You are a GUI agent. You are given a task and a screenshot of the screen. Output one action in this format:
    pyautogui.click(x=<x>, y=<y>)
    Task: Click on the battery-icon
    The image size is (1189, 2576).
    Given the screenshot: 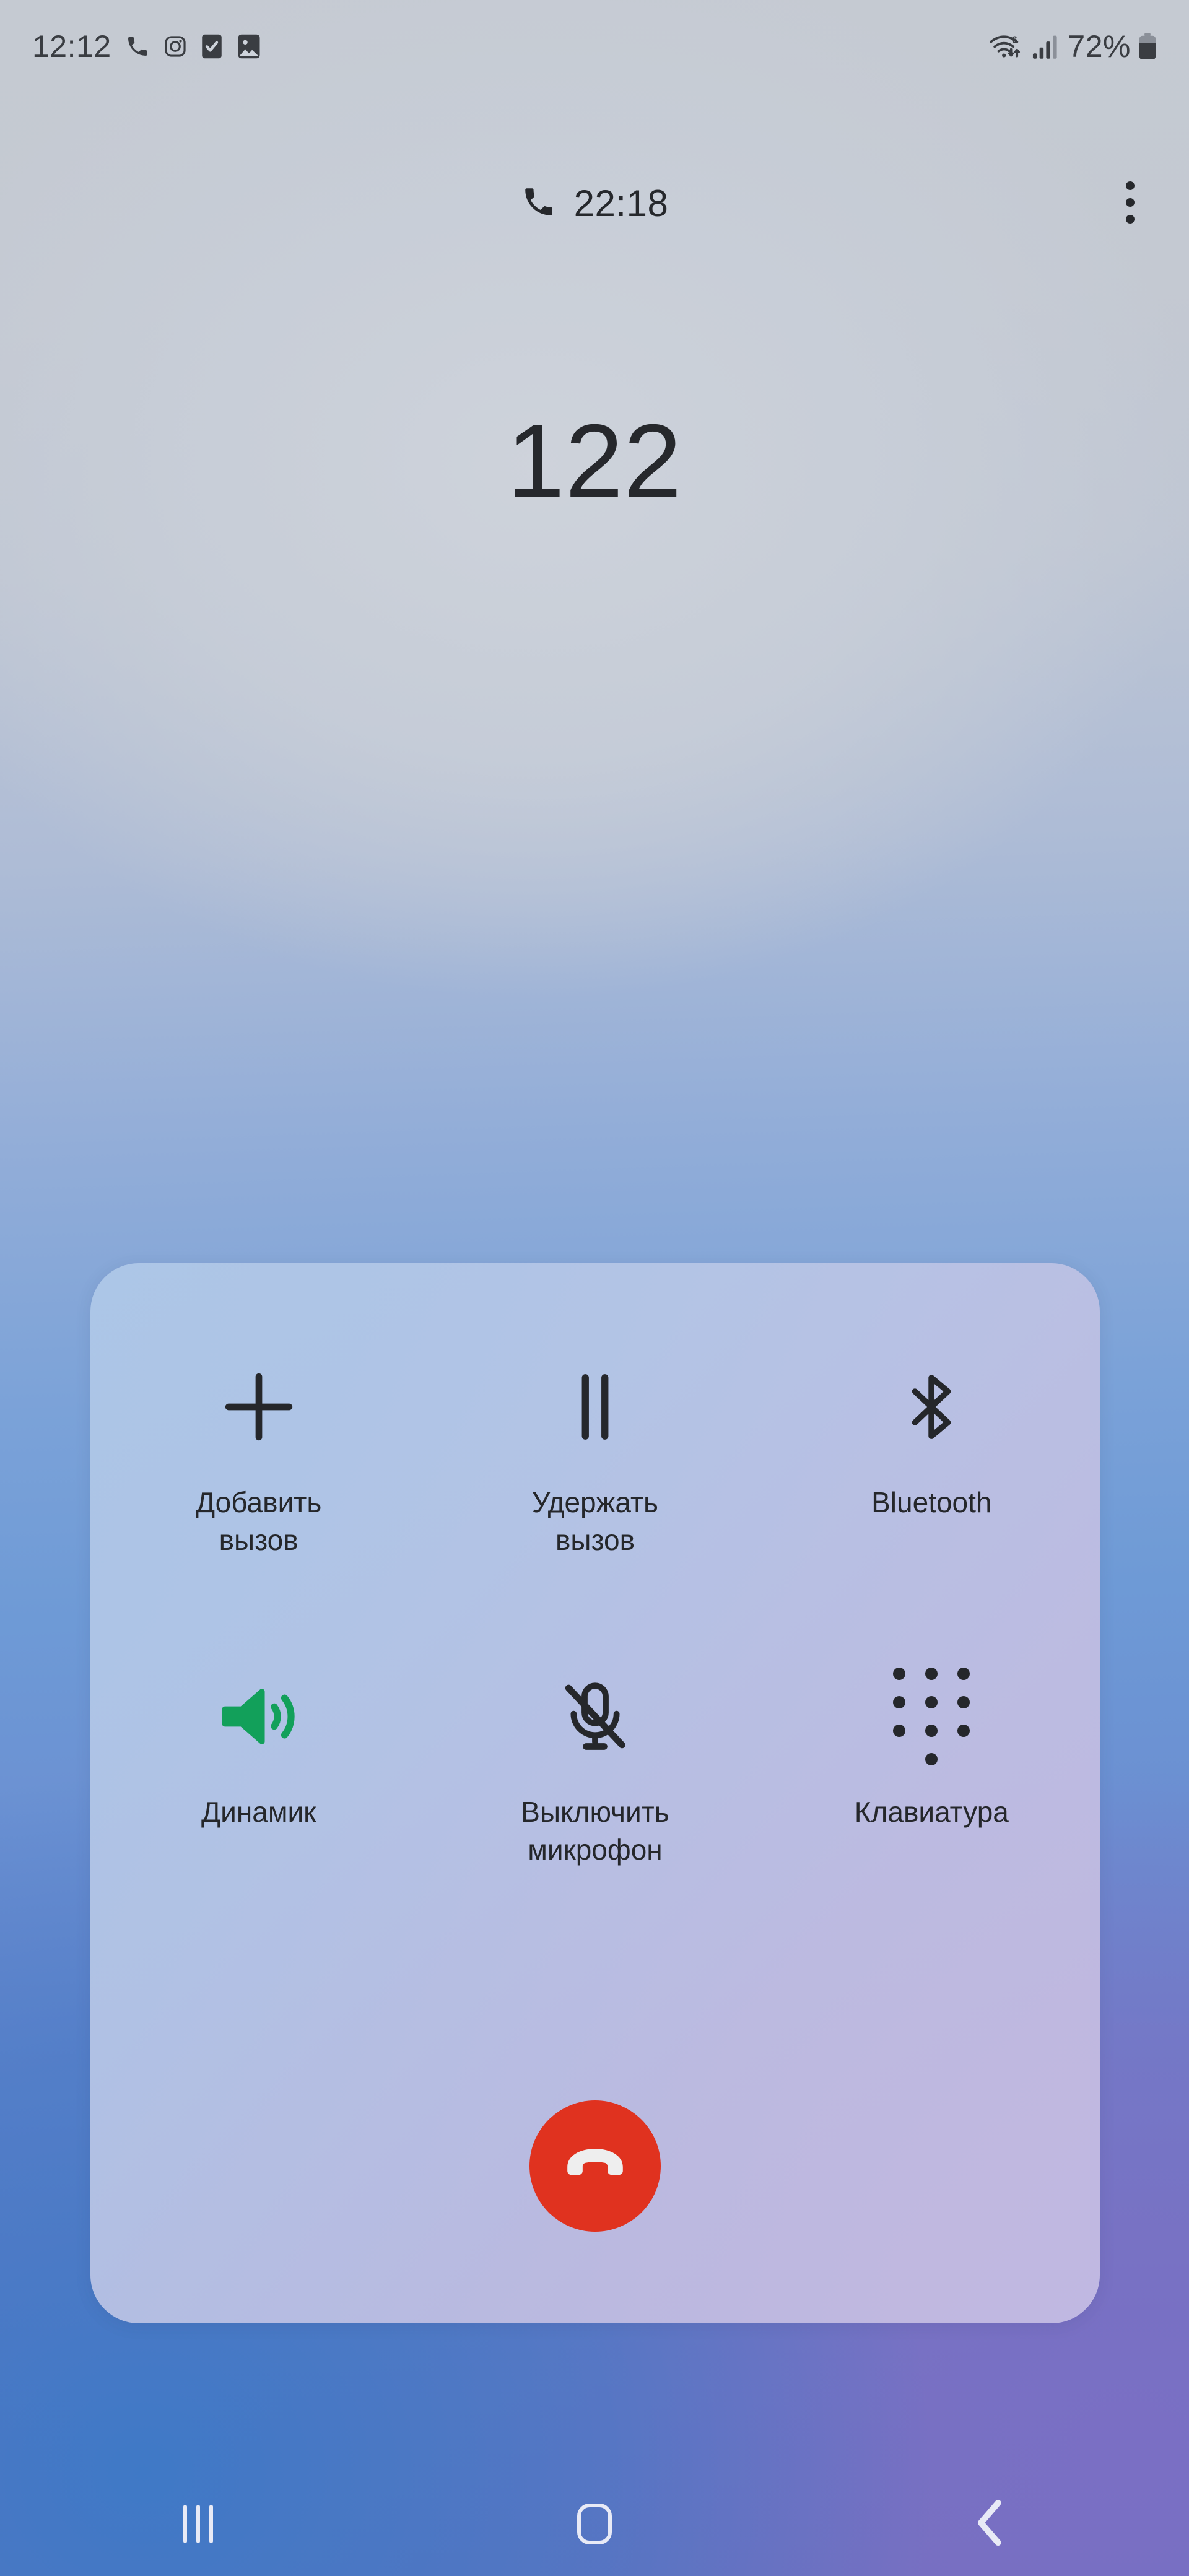 What is the action you would take?
    pyautogui.click(x=1147, y=46)
    